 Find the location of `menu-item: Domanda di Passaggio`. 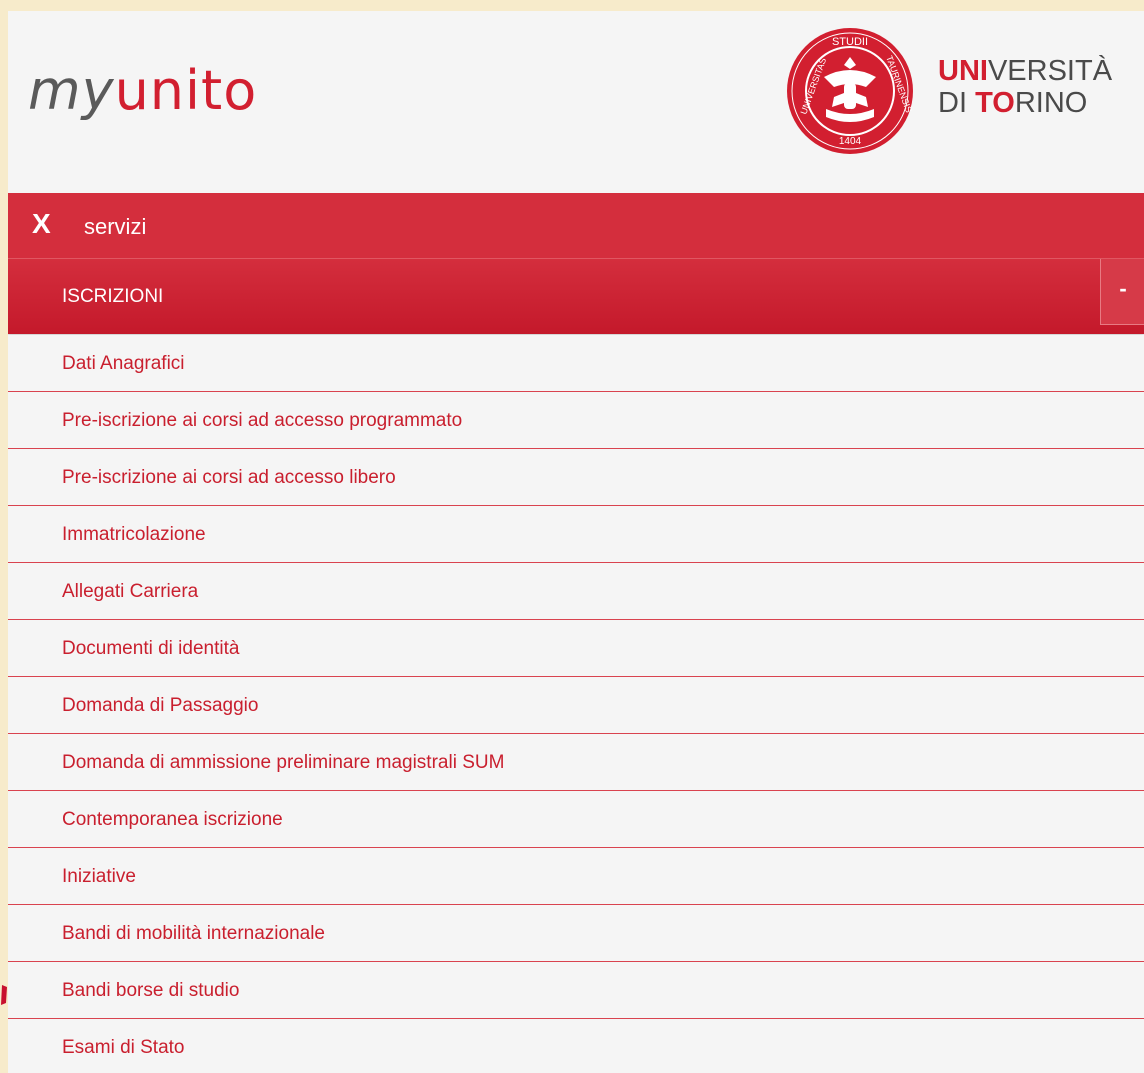

menu-item: Domanda di Passaggio is located at coordinates (576, 705).